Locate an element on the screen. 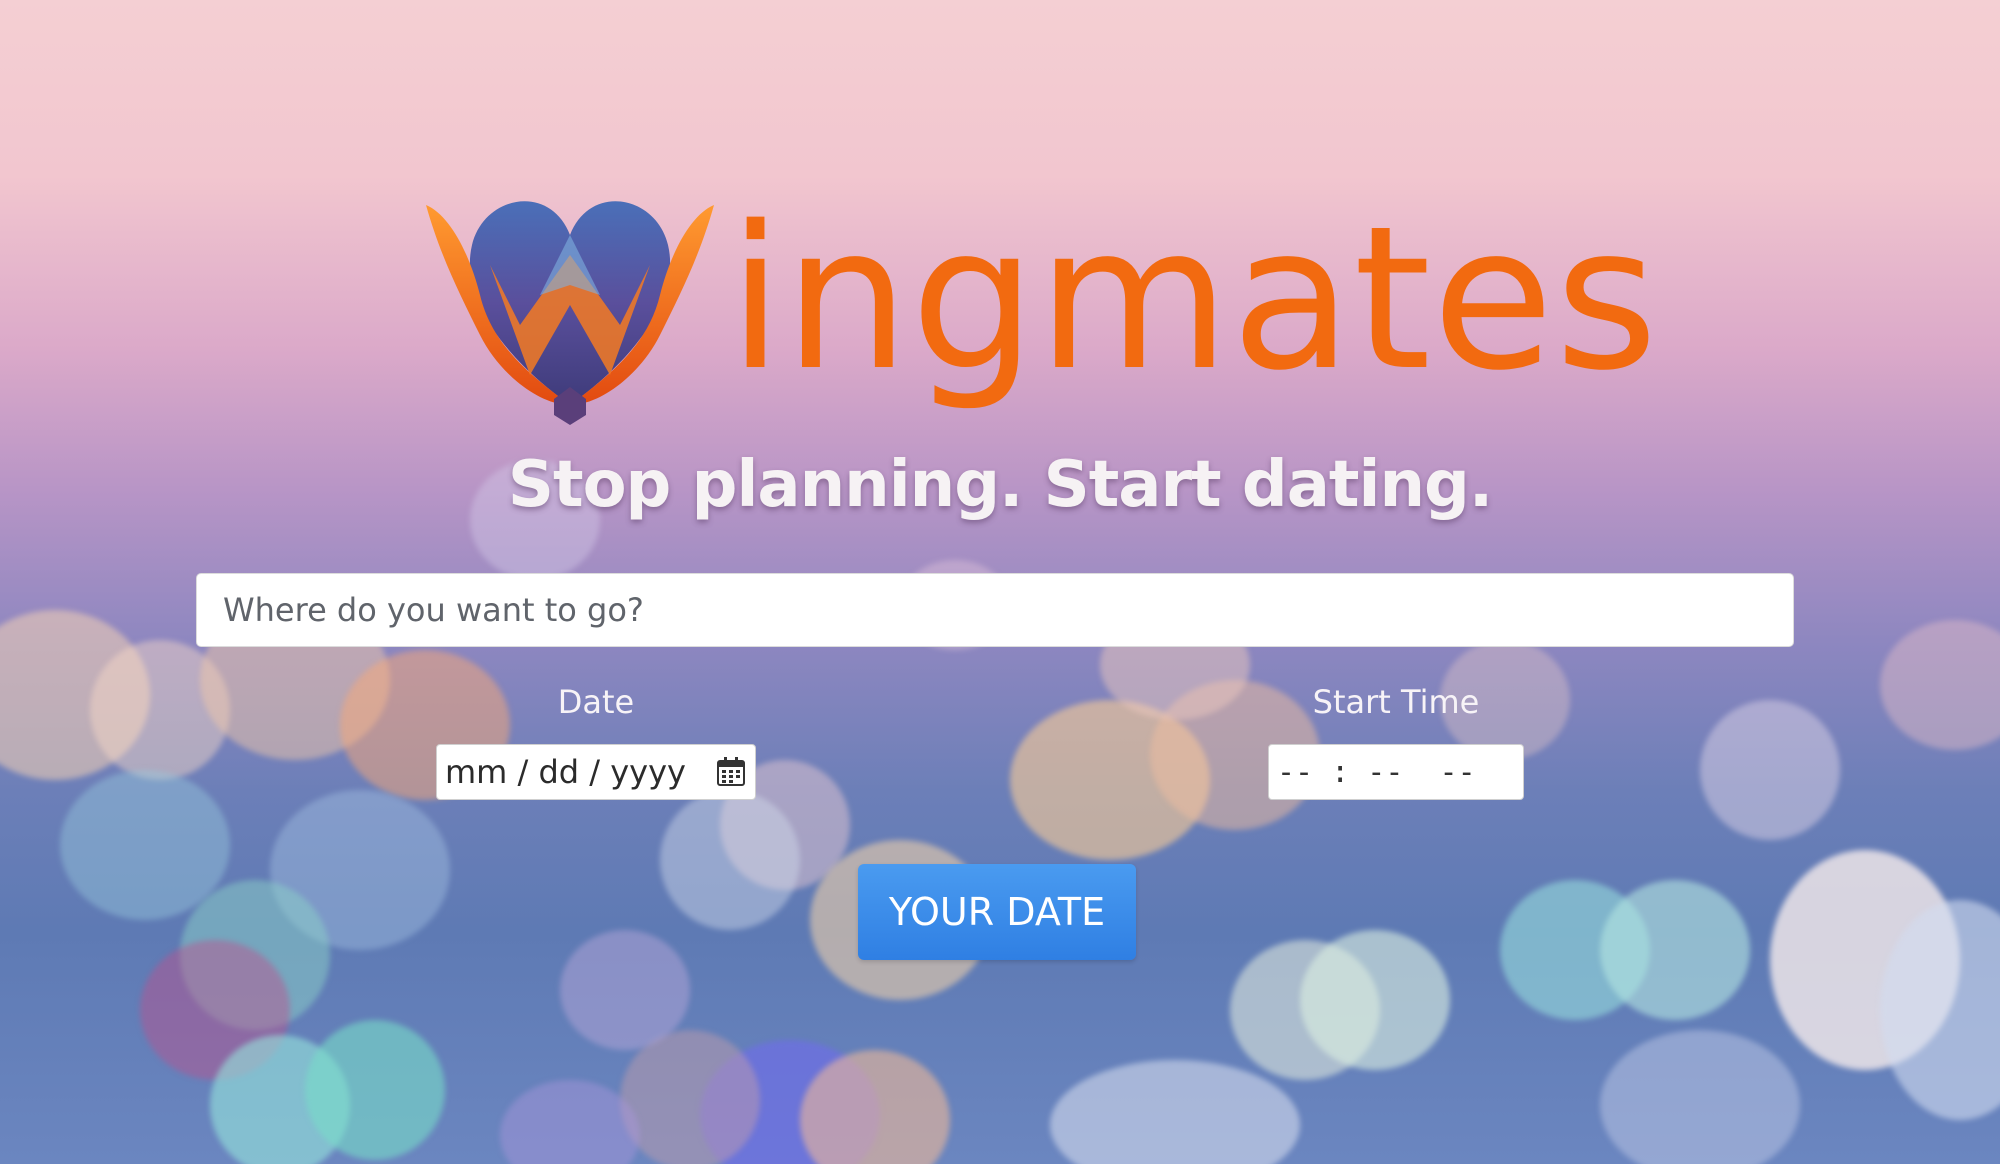  date-placeholder: mm / dd / yyyy is located at coordinates (565, 772).